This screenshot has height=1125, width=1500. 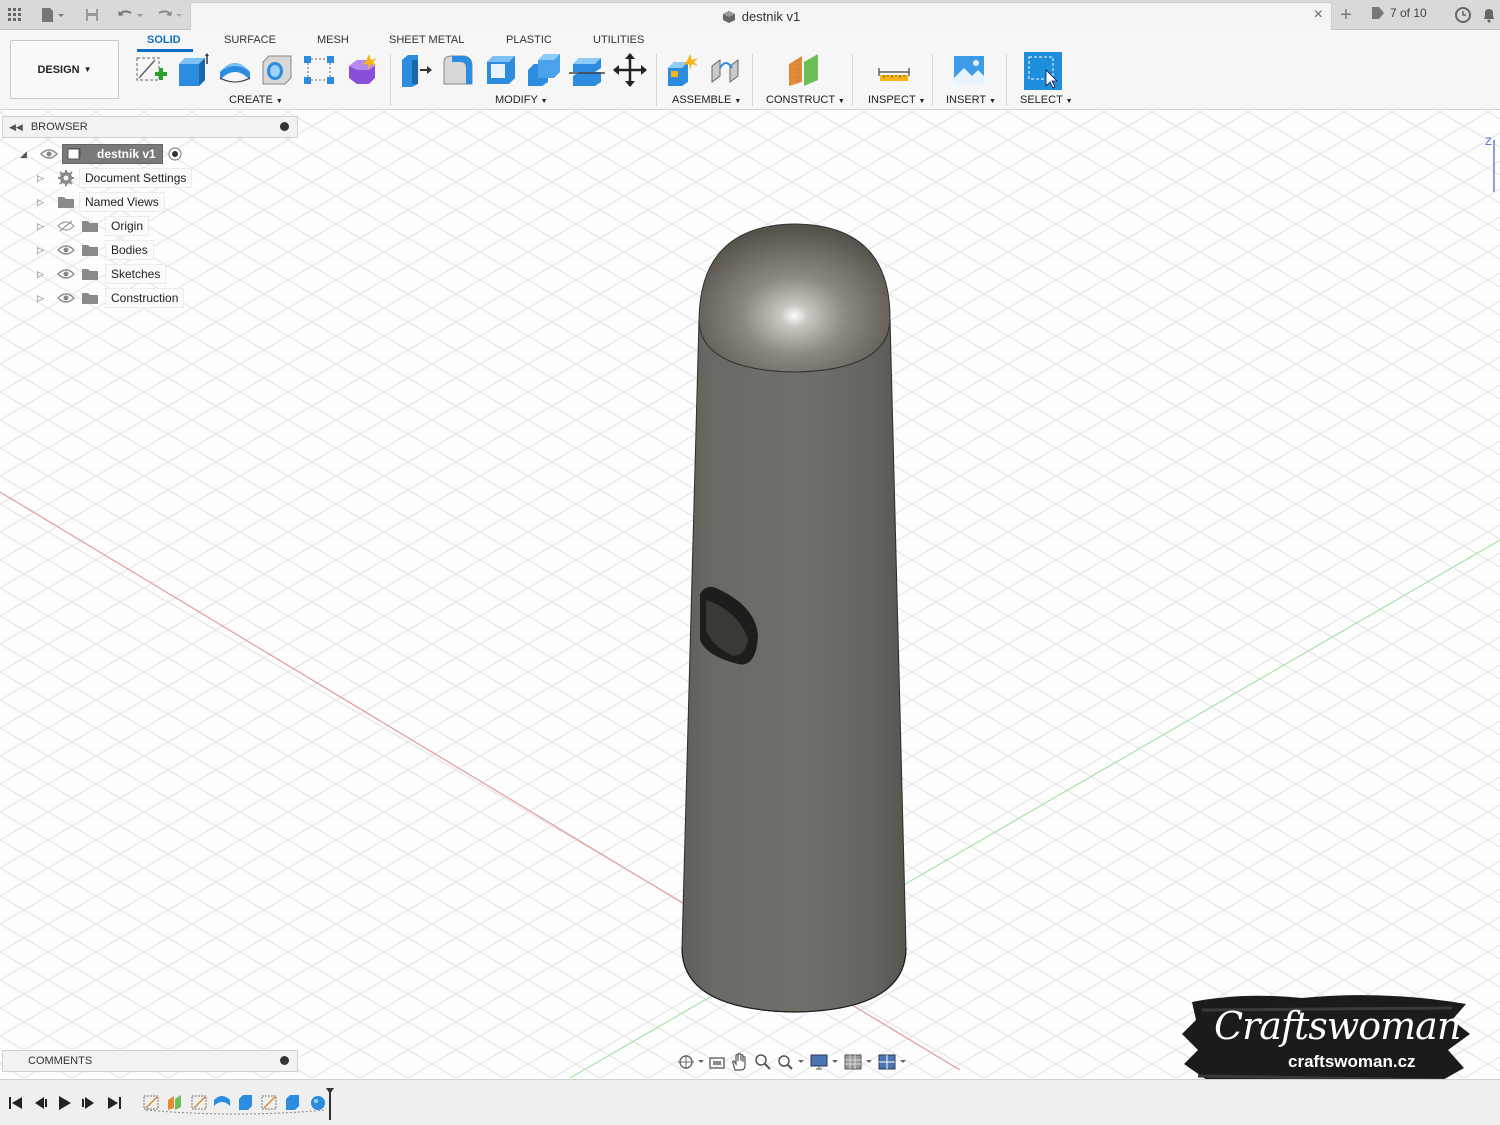 I want to click on split-body-icon, so click(x=587, y=70).